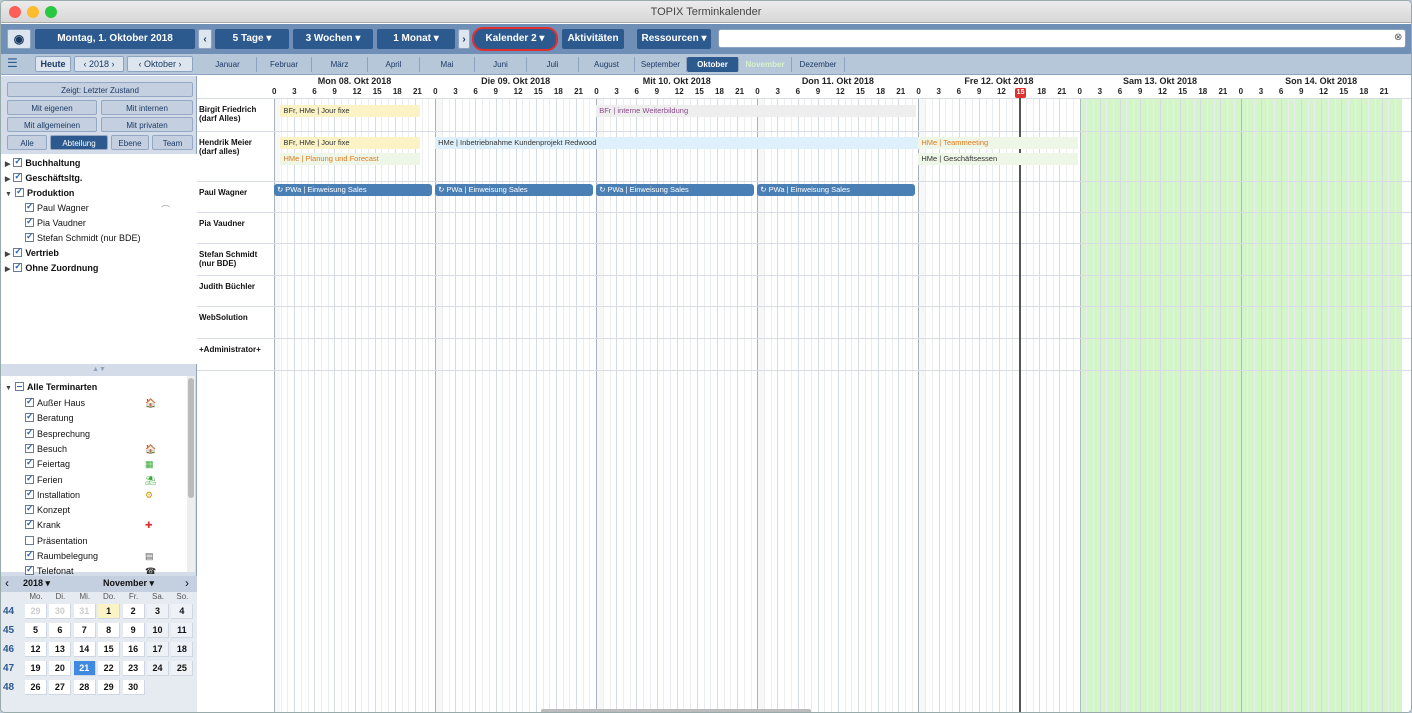  What do you see at coordinates (109, 630) in the screenshot?
I see `calendar-day: 8` at bounding box center [109, 630].